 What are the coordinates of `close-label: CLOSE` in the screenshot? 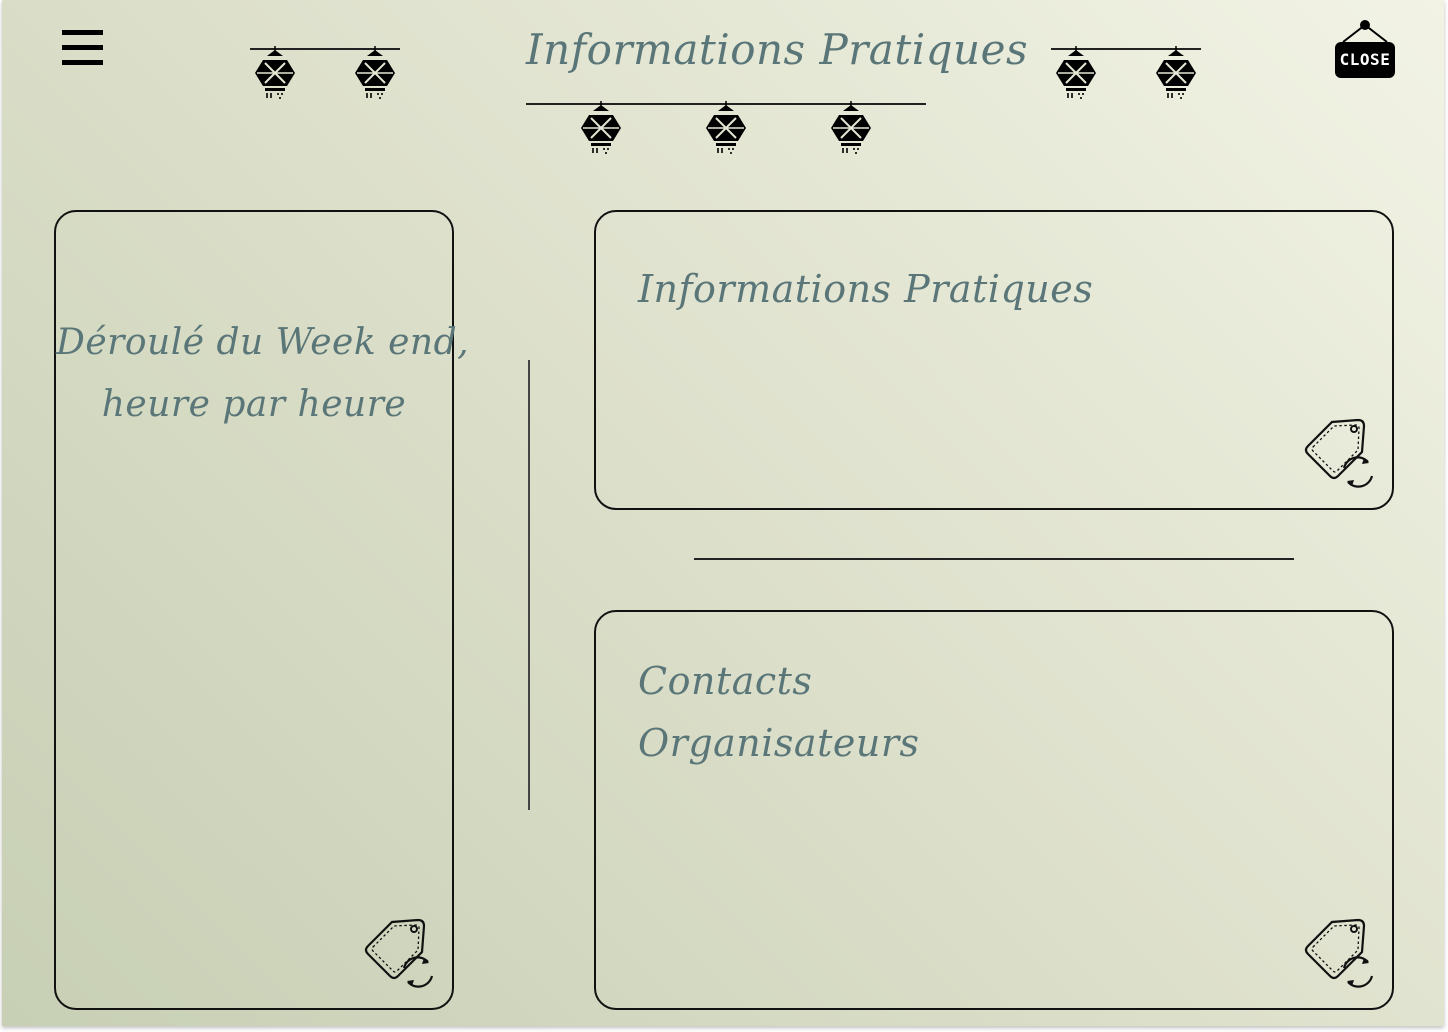 It's located at (1365, 60).